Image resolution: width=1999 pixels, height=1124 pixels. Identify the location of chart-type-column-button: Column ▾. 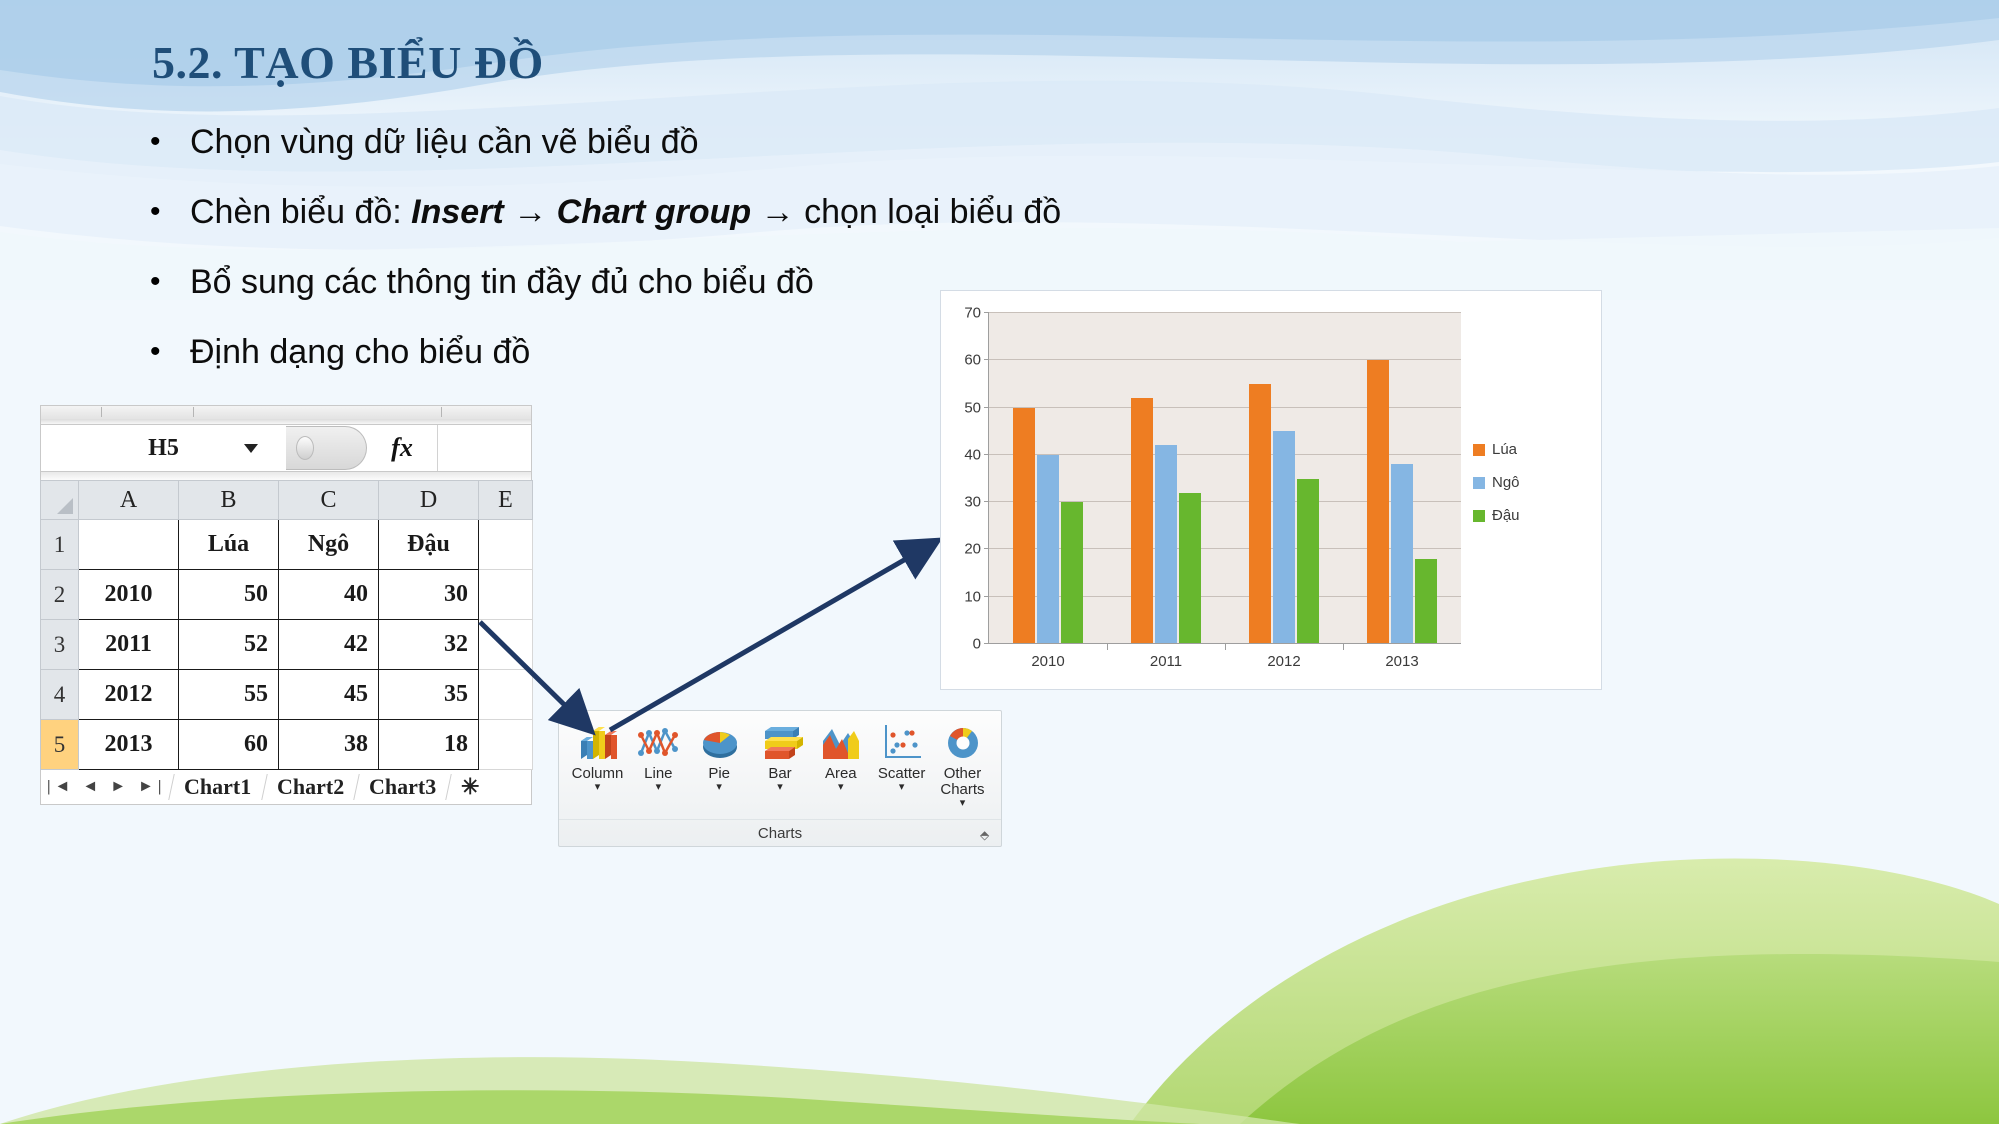
(597, 763).